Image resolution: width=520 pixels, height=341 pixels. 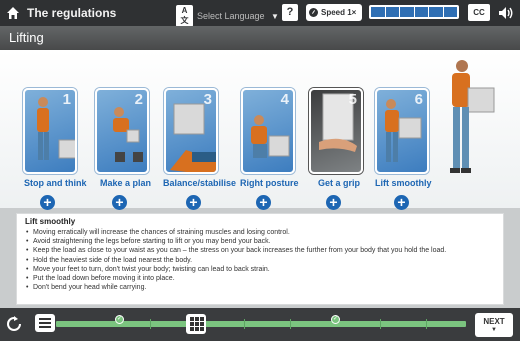 What do you see at coordinates (231, 16) in the screenshot?
I see `language-placeholder: Select Language` at bounding box center [231, 16].